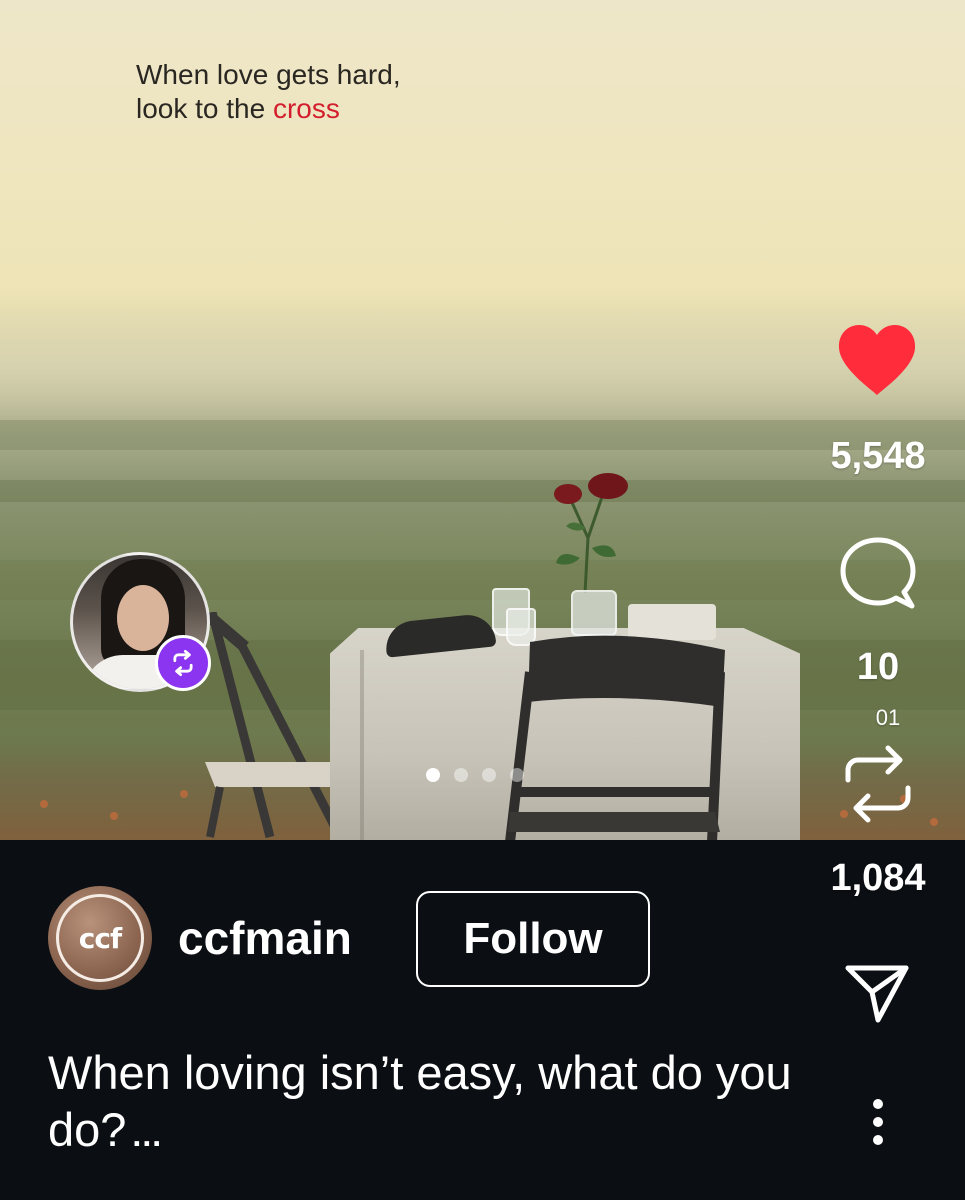  Describe the element at coordinates (878, 667) in the screenshot. I see `comment-count: 10` at that location.